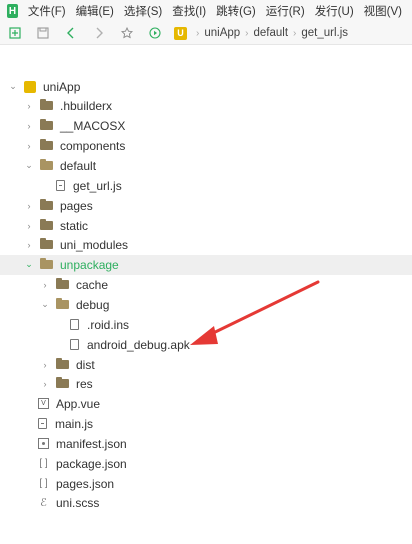  I want to click on tree-item-macosx: › __MACOSX, so click(75, 126).